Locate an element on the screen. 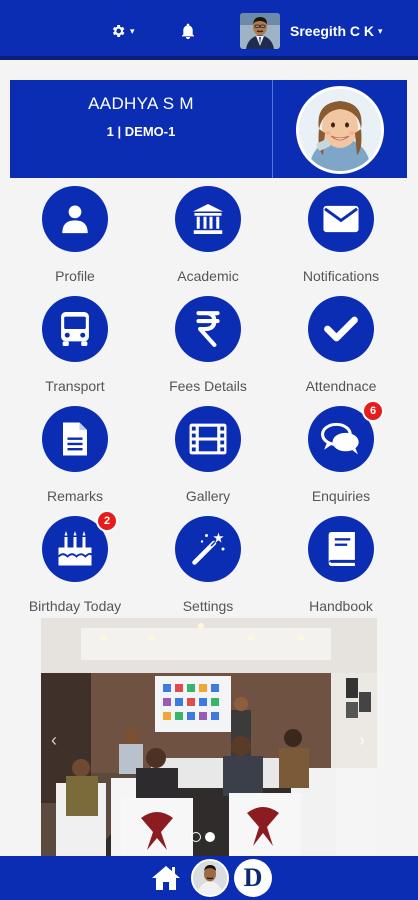 This screenshot has height=900, width=418. menu-item-label: Remarks is located at coordinates (74, 496).